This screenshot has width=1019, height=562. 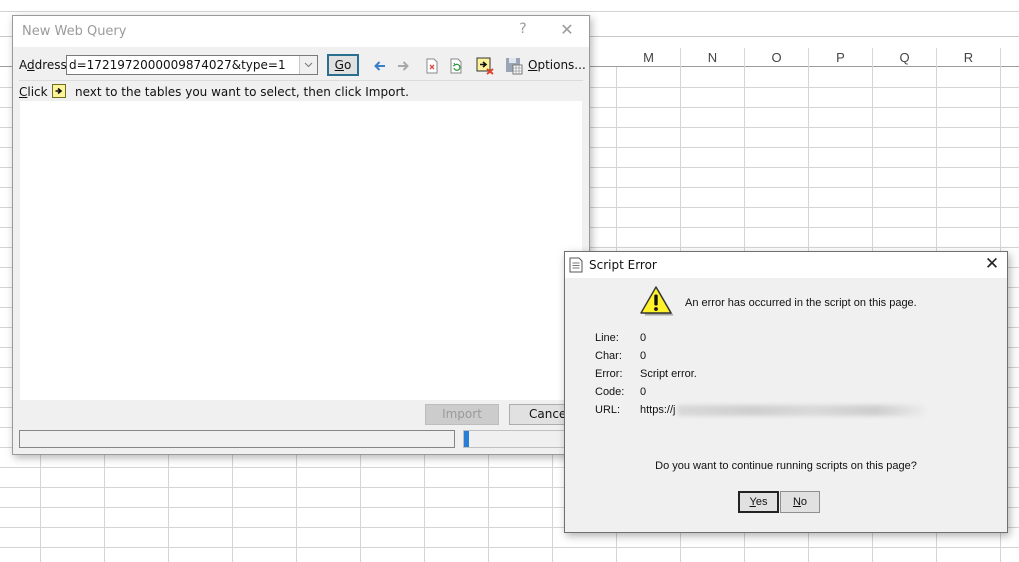 What do you see at coordinates (969, 57) in the screenshot?
I see `column-header-r: R` at bounding box center [969, 57].